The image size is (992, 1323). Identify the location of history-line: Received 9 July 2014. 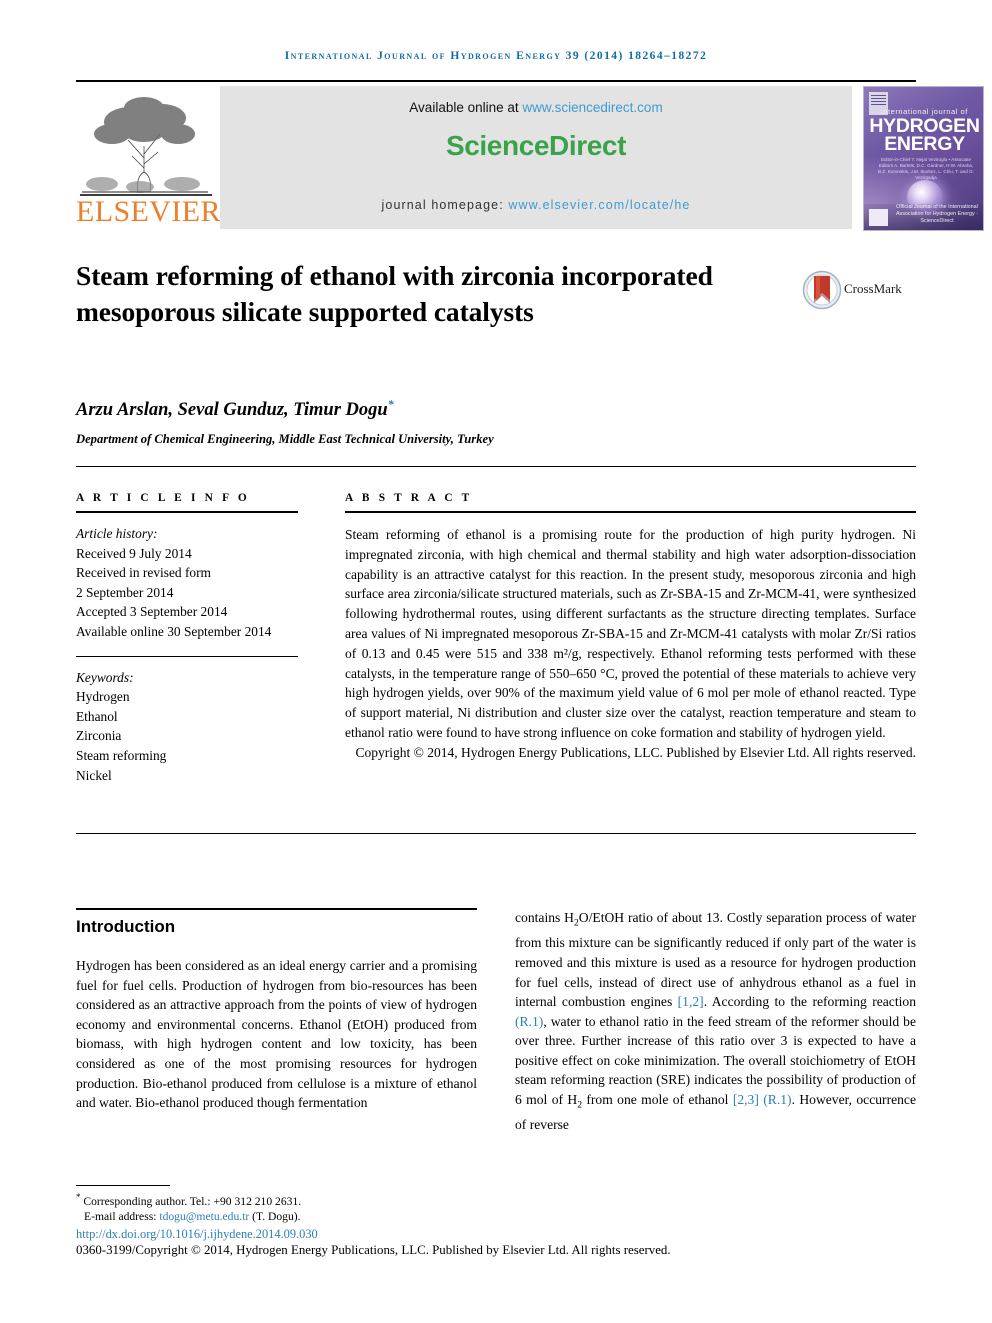
(134, 553).